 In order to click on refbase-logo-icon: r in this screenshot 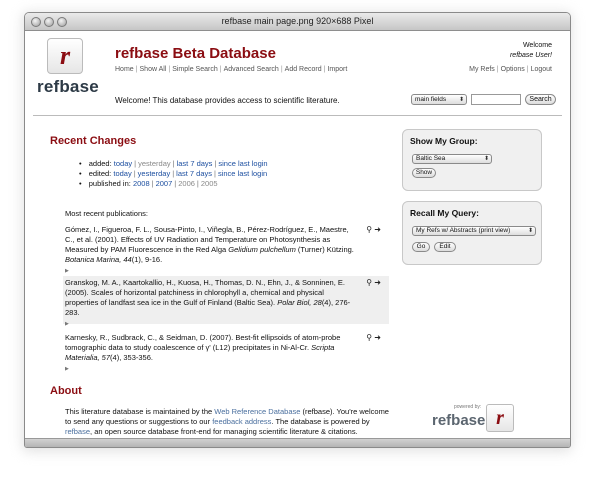, I will do `click(65, 56)`.